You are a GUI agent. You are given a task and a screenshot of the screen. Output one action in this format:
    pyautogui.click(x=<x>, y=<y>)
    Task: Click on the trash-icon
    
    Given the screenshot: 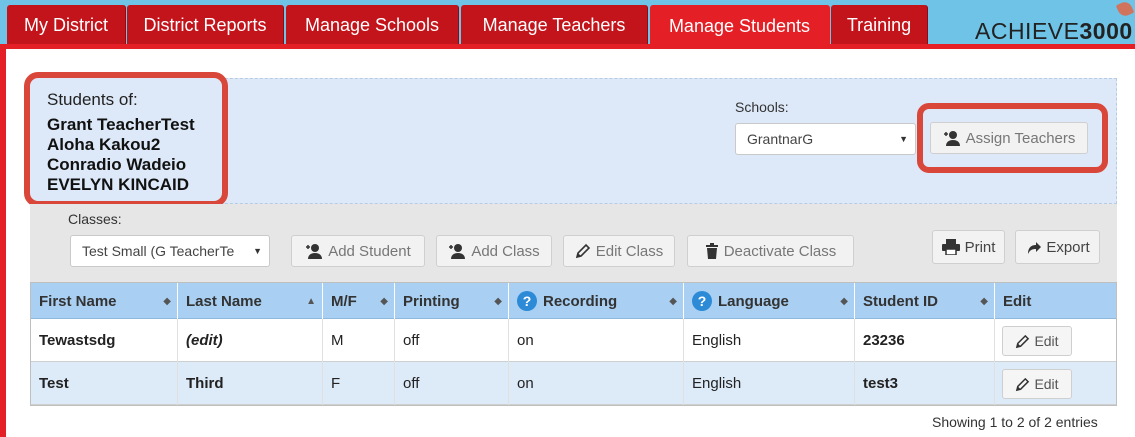 What is the action you would take?
    pyautogui.click(x=711, y=251)
    